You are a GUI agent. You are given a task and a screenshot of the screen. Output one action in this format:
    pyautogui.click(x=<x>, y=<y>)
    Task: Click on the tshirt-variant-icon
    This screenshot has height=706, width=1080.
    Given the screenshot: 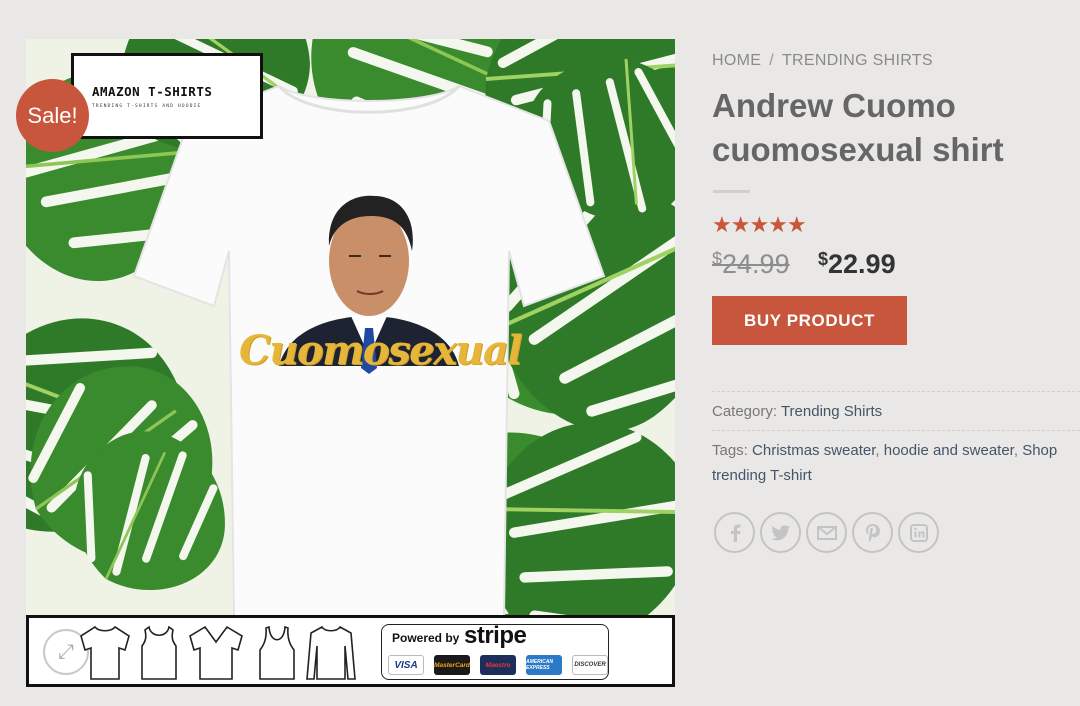 What is the action you would take?
    pyautogui.click(x=105, y=652)
    